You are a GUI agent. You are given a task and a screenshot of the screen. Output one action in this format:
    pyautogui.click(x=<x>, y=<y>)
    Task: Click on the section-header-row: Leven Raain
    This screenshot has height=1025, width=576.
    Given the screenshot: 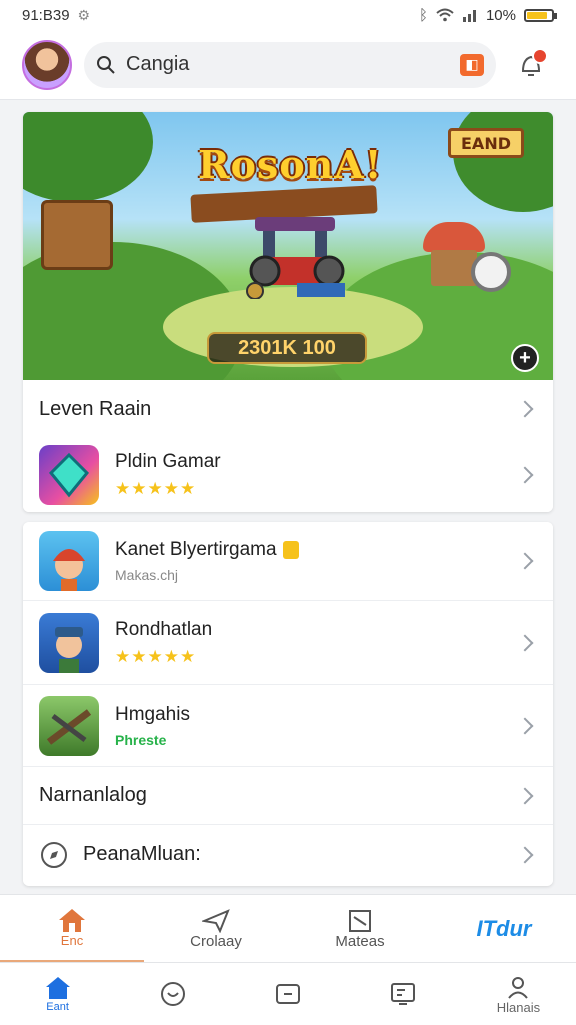 What is the action you would take?
    pyautogui.click(x=288, y=409)
    